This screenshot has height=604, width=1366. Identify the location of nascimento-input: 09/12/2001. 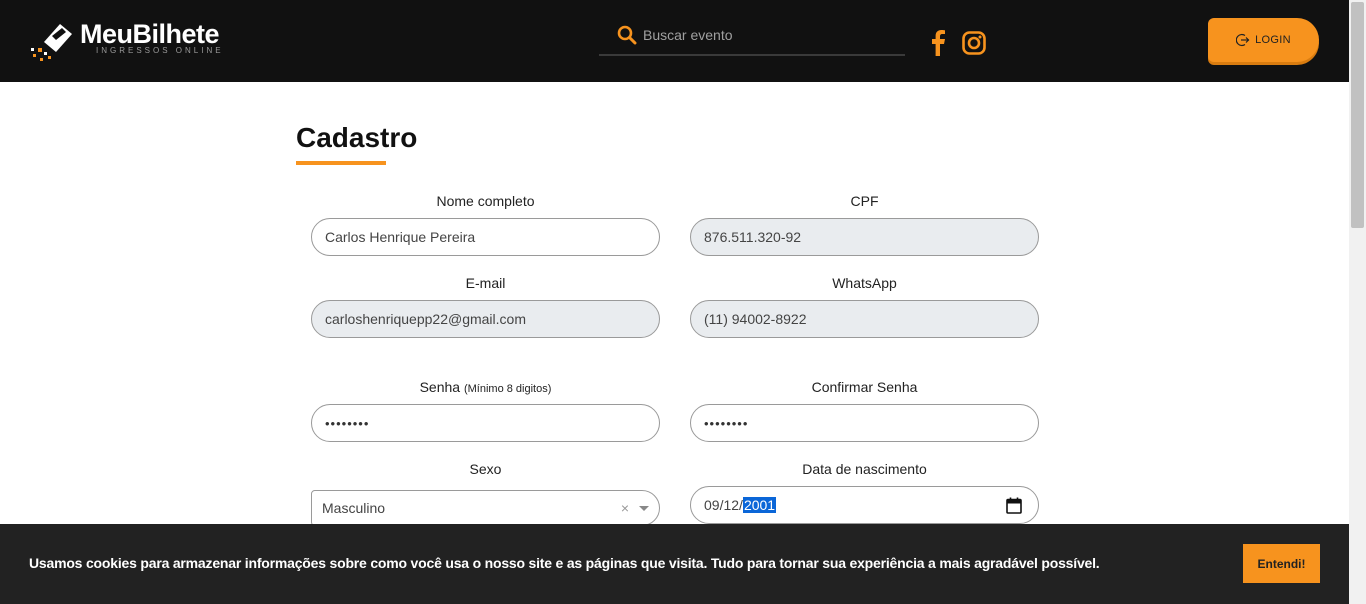
(864, 505).